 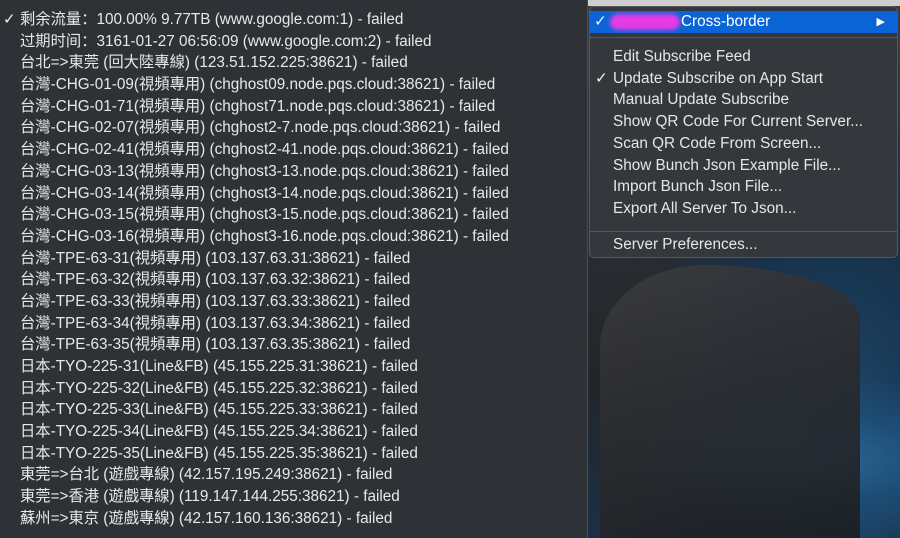 I want to click on chevron-right-icon: ▶, so click(x=880, y=22).